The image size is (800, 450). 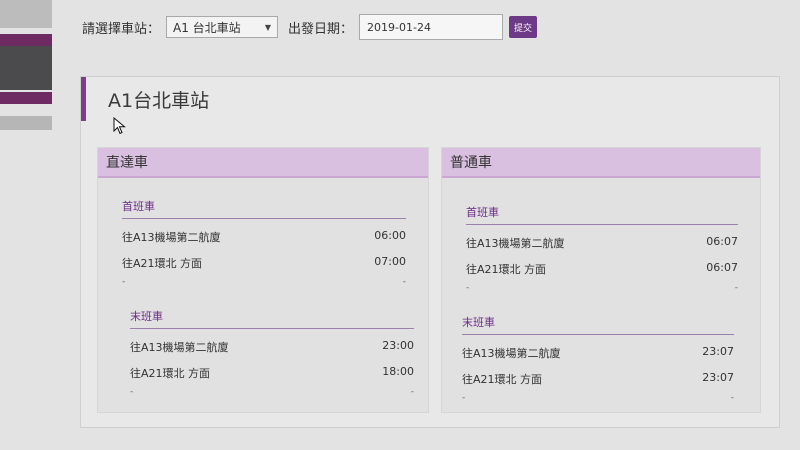 What do you see at coordinates (390, 261) in the screenshot?
I see `time: 07:00` at bounding box center [390, 261].